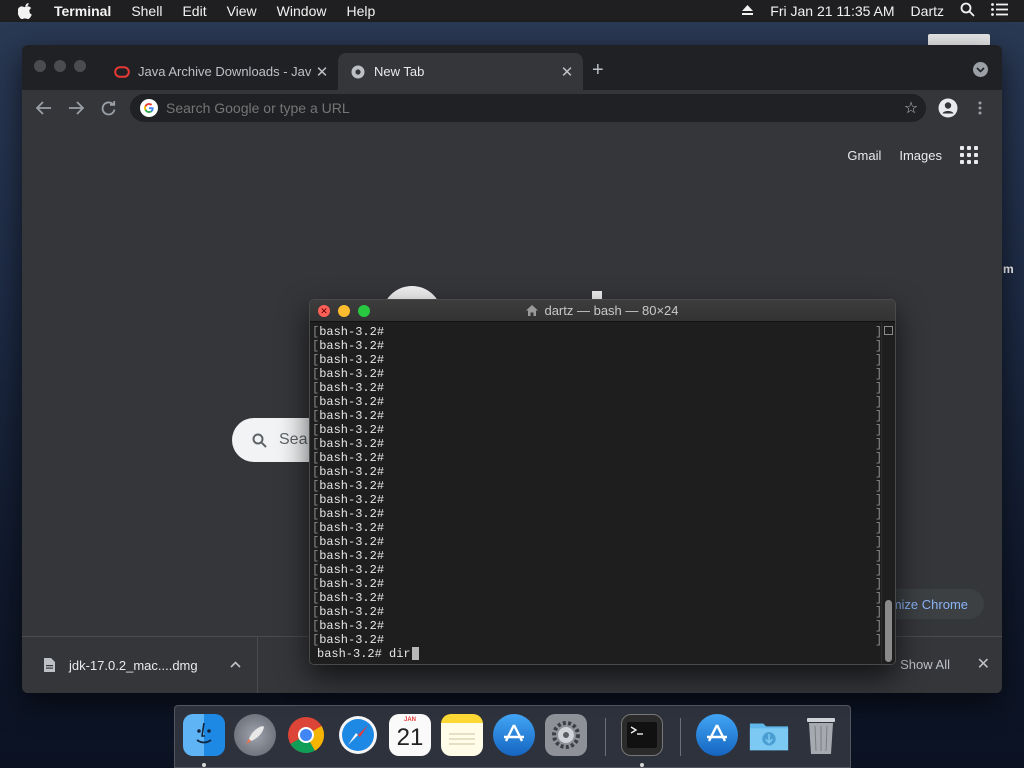 The height and width of the screenshot is (768, 1024). What do you see at coordinates (769, 735) in the screenshot?
I see `downloads-folder-icon` at bounding box center [769, 735].